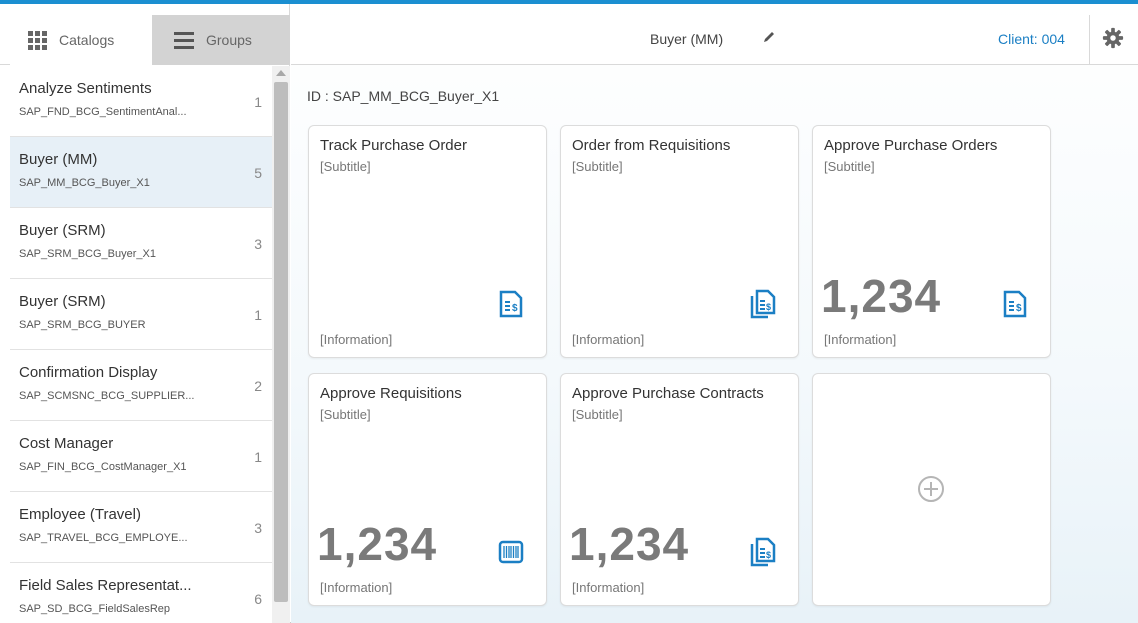 This screenshot has width=1138, height=623. I want to click on list-item-subtitle: SAP_FIN_BCG_CostManager_X1, so click(103, 467).